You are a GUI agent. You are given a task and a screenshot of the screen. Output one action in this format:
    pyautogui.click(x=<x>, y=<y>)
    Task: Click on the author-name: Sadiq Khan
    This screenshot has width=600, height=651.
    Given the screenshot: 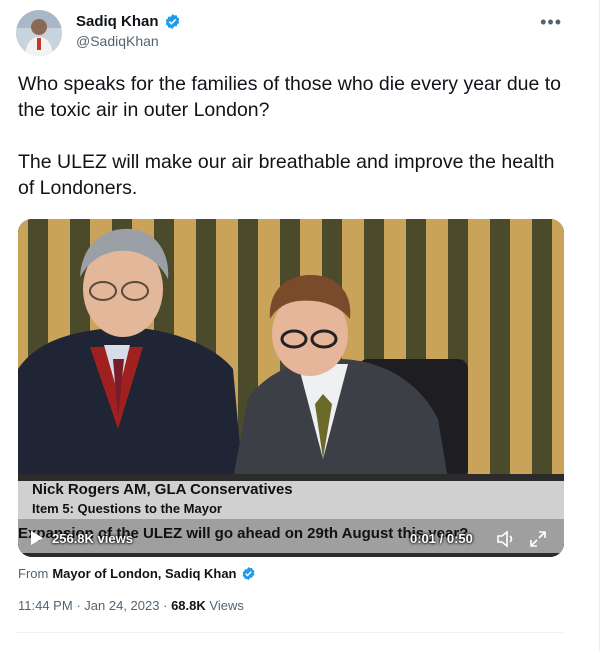 What is the action you would take?
    pyautogui.click(x=117, y=21)
    